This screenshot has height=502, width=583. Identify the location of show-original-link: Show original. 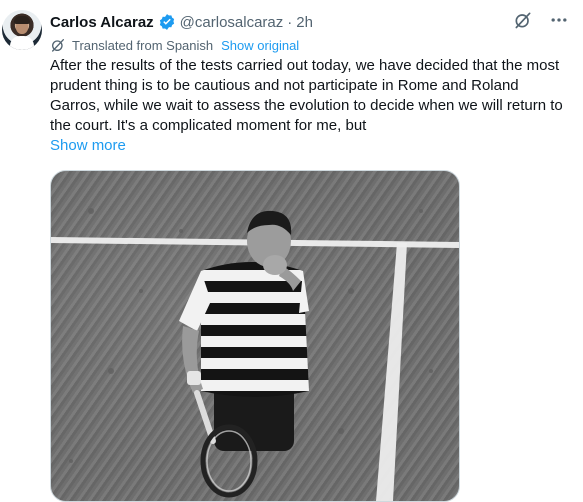
(260, 45).